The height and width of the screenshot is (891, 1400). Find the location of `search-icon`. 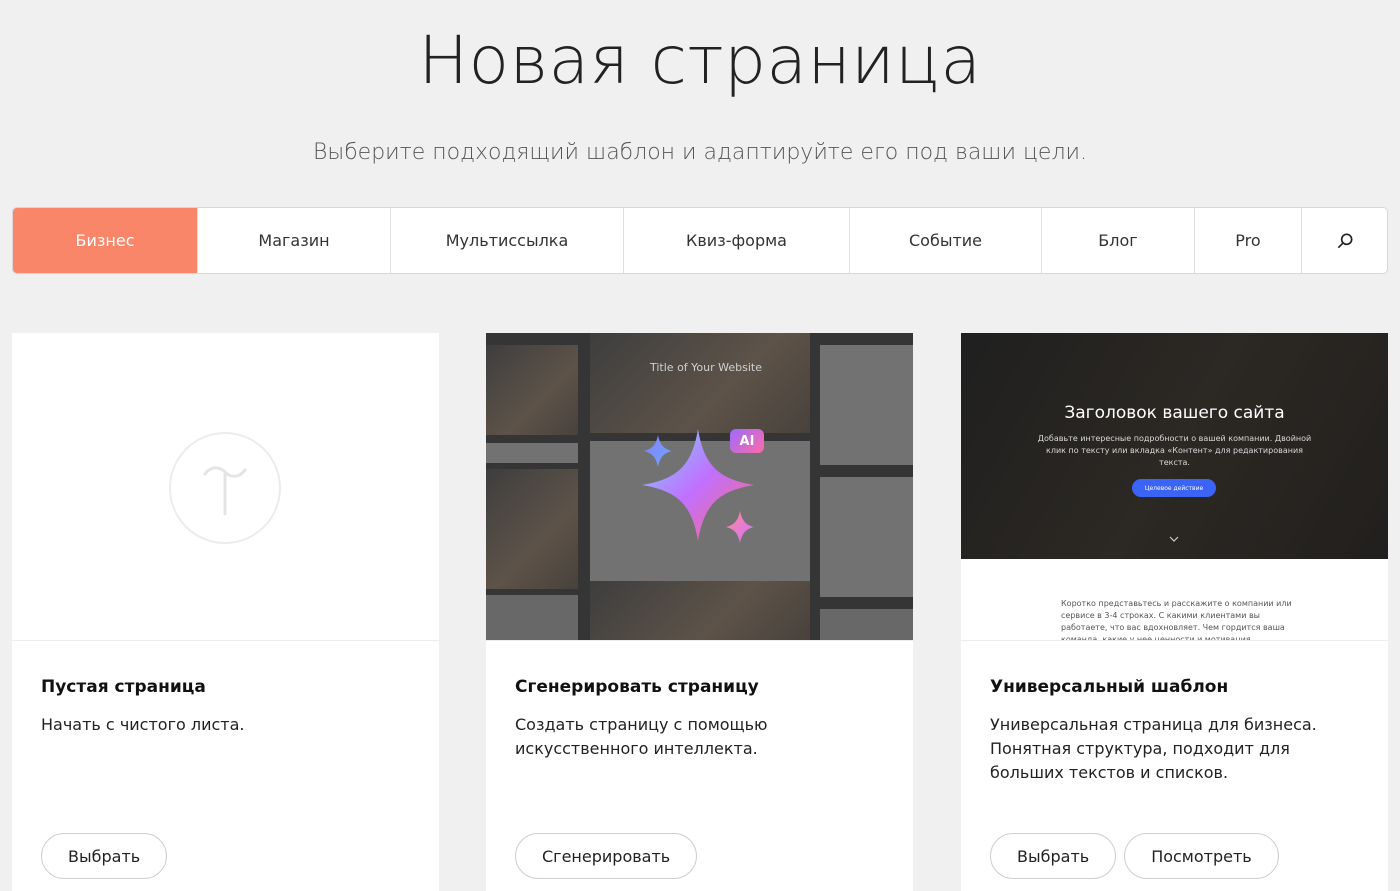

search-icon is located at coordinates (1344, 240).